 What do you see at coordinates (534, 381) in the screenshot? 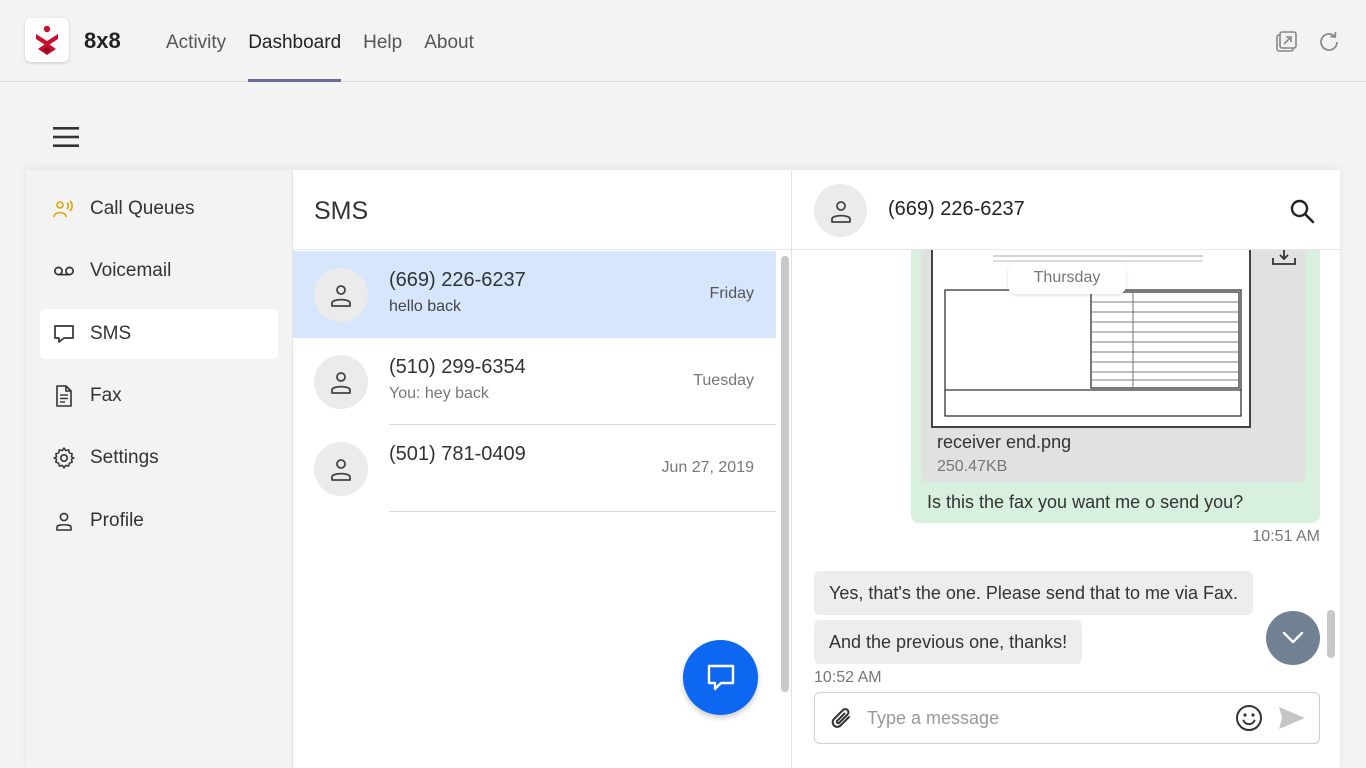
I see `conversation-row: (510) 299-6354 You: hey back Tuesday` at bounding box center [534, 381].